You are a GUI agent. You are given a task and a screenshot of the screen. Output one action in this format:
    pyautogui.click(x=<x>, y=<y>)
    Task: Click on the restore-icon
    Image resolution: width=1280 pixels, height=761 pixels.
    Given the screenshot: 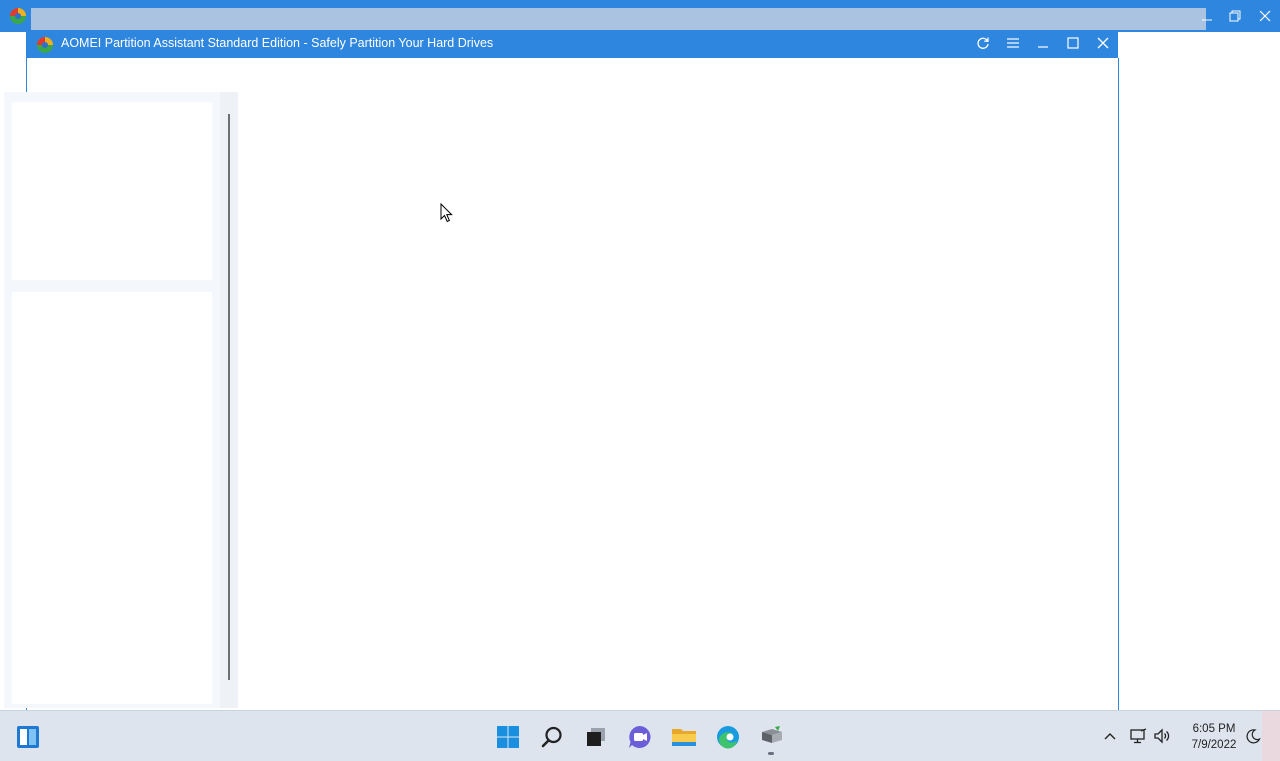 What is the action you would take?
    pyautogui.click(x=1235, y=16)
    